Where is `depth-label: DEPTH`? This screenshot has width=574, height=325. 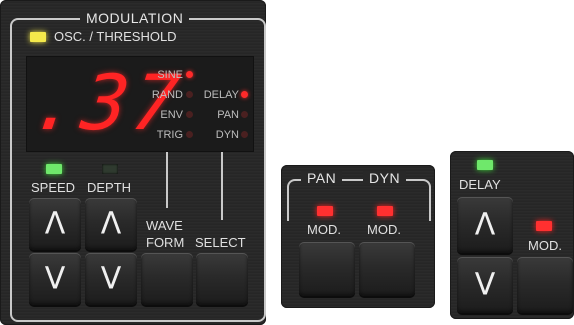
depth-label: DEPTH is located at coordinates (109, 187).